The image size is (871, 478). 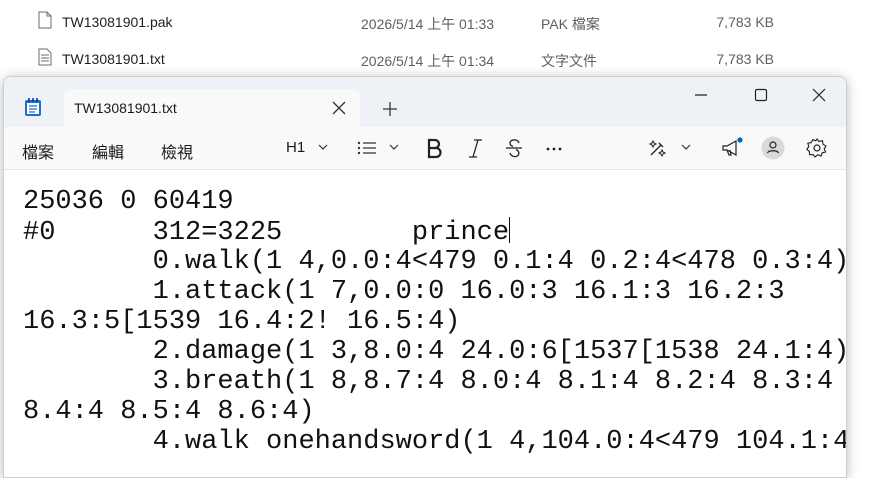 I want to click on close-button, so click(x=817, y=95).